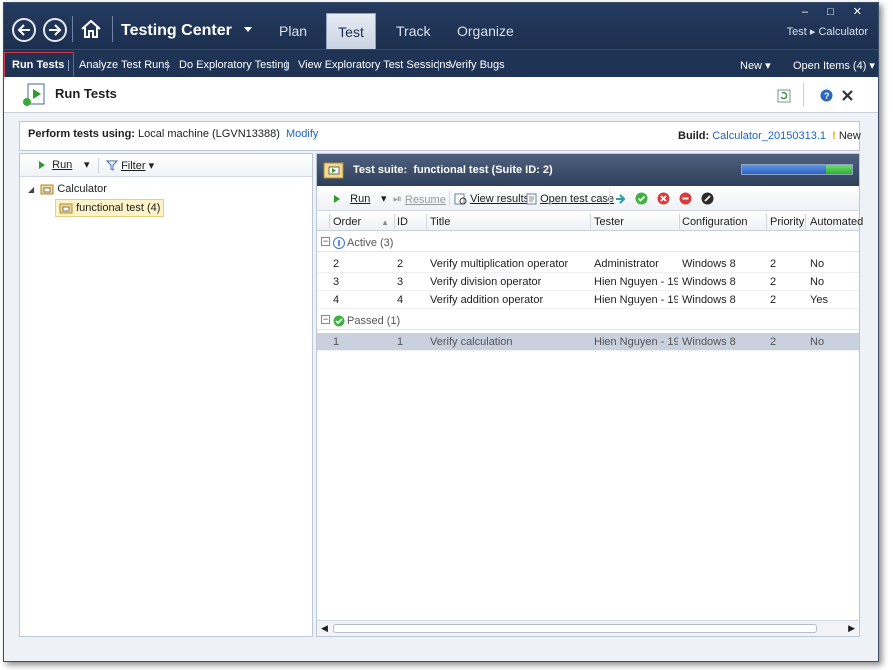 Image resolution: width=893 pixels, height=670 pixels. I want to click on cell-order: 2, so click(336, 264).